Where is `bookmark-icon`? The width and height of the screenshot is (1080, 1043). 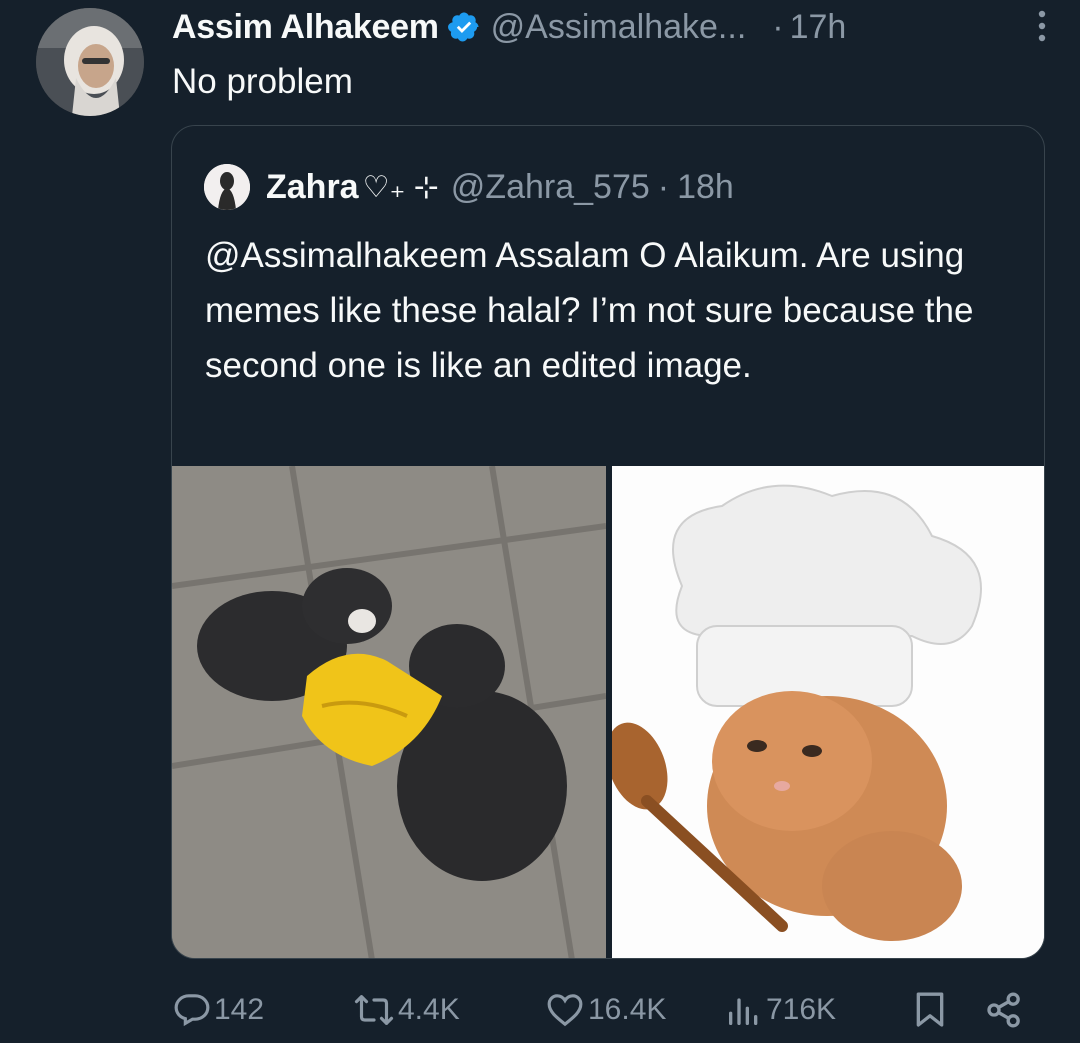 bookmark-icon is located at coordinates (930, 1009).